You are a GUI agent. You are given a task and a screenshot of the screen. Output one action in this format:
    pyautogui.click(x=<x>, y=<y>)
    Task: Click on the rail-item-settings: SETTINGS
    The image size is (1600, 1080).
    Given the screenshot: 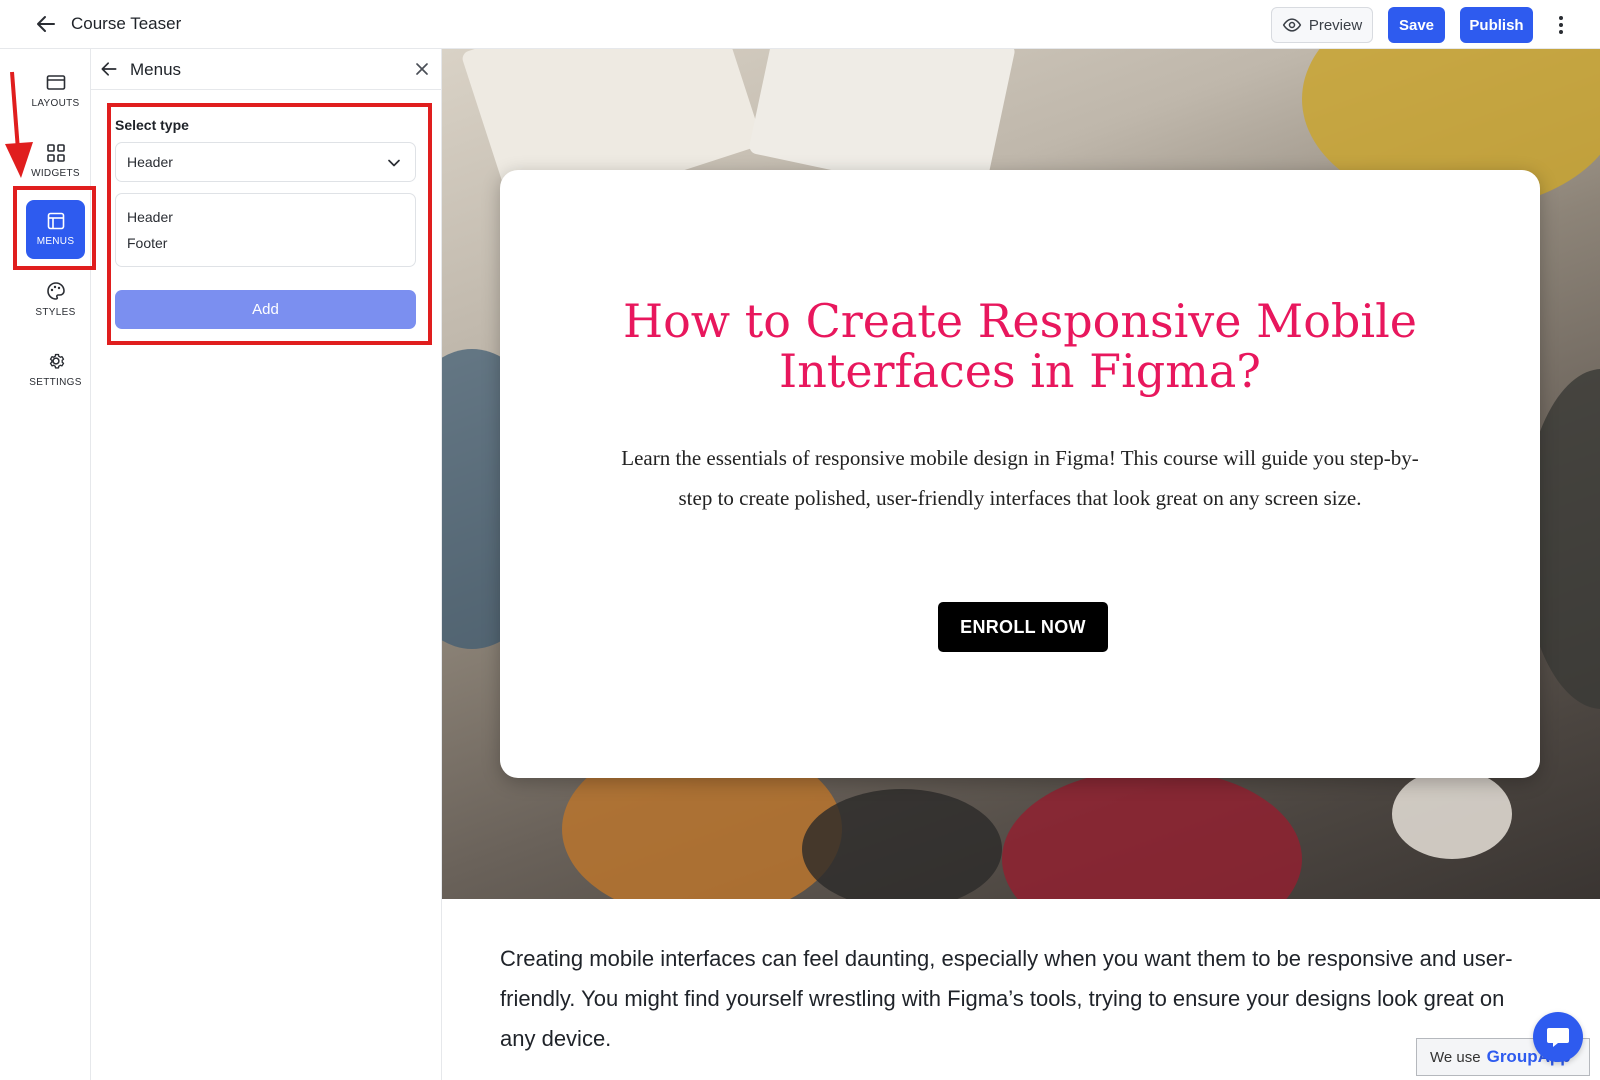 What is the action you would take?
    pyautogui.click(x=55, y=369)
    